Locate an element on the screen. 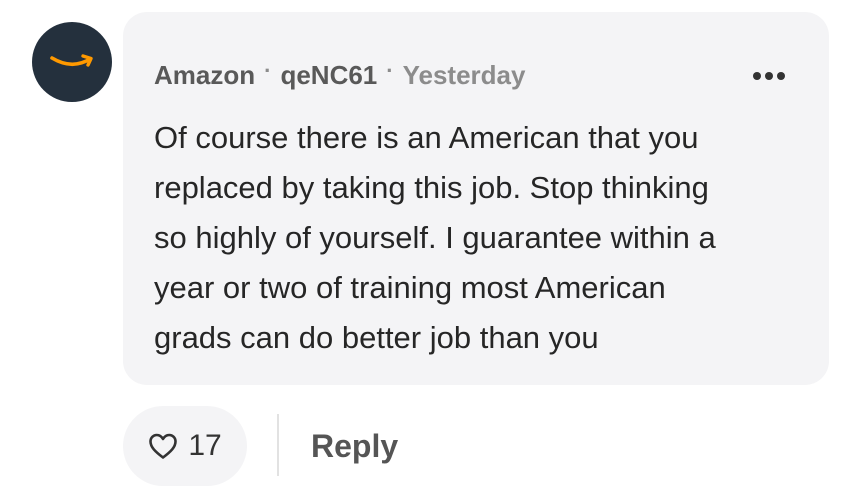 This screenshot has width=854, height=498. comment-text-line: grads can do better job than you is located at coordinates (376, 337).